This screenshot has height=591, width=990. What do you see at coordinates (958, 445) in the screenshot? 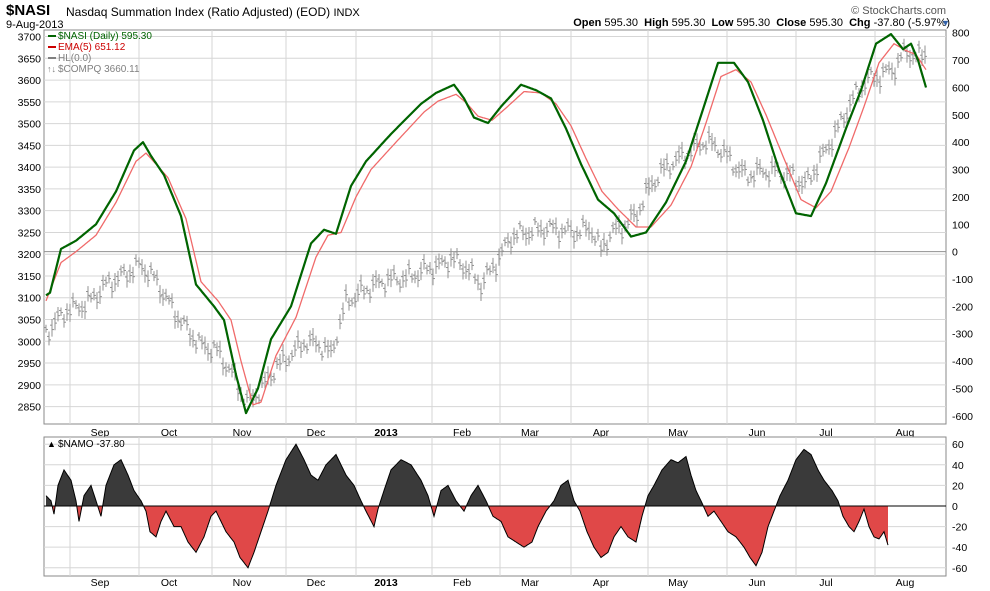
I see `indicator-axis-tick-label: 60` at bounding box center [958, 445].